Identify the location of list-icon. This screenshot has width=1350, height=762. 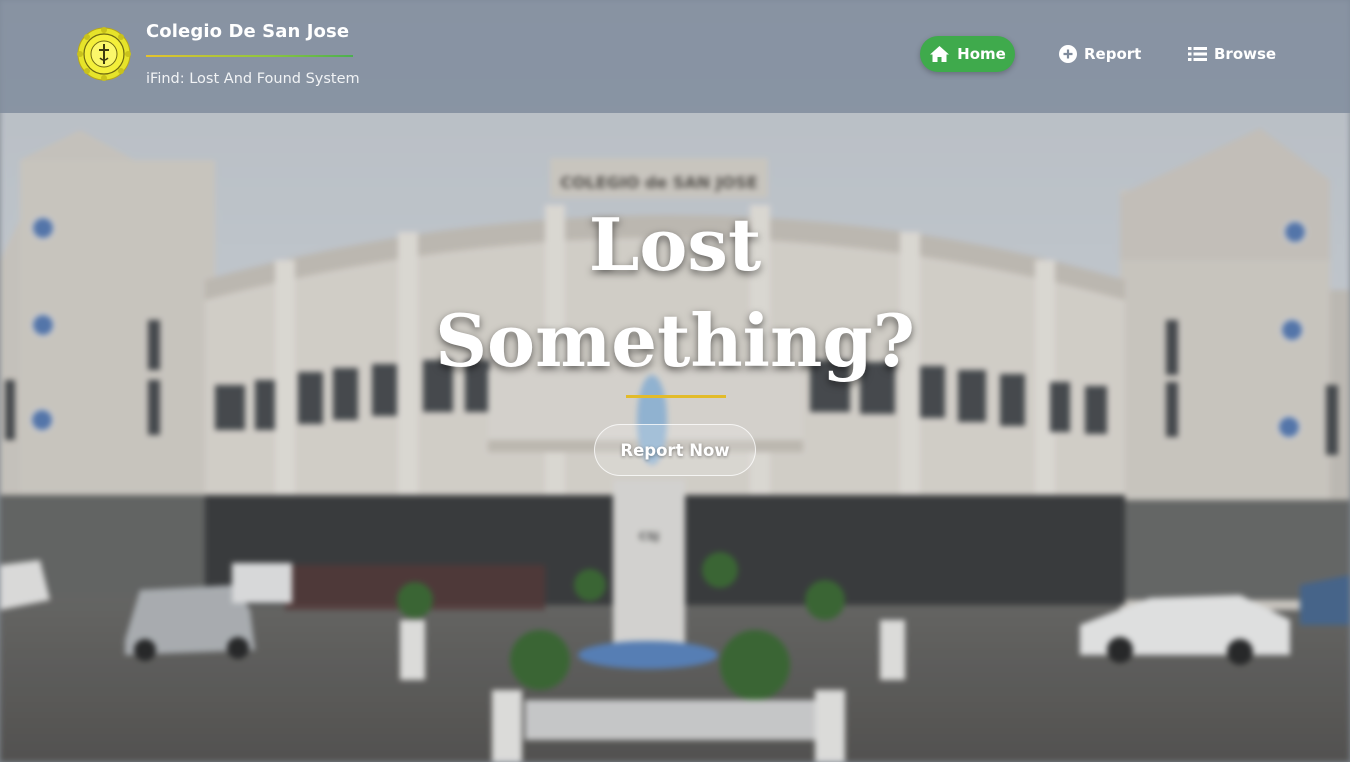
(1197, 54).